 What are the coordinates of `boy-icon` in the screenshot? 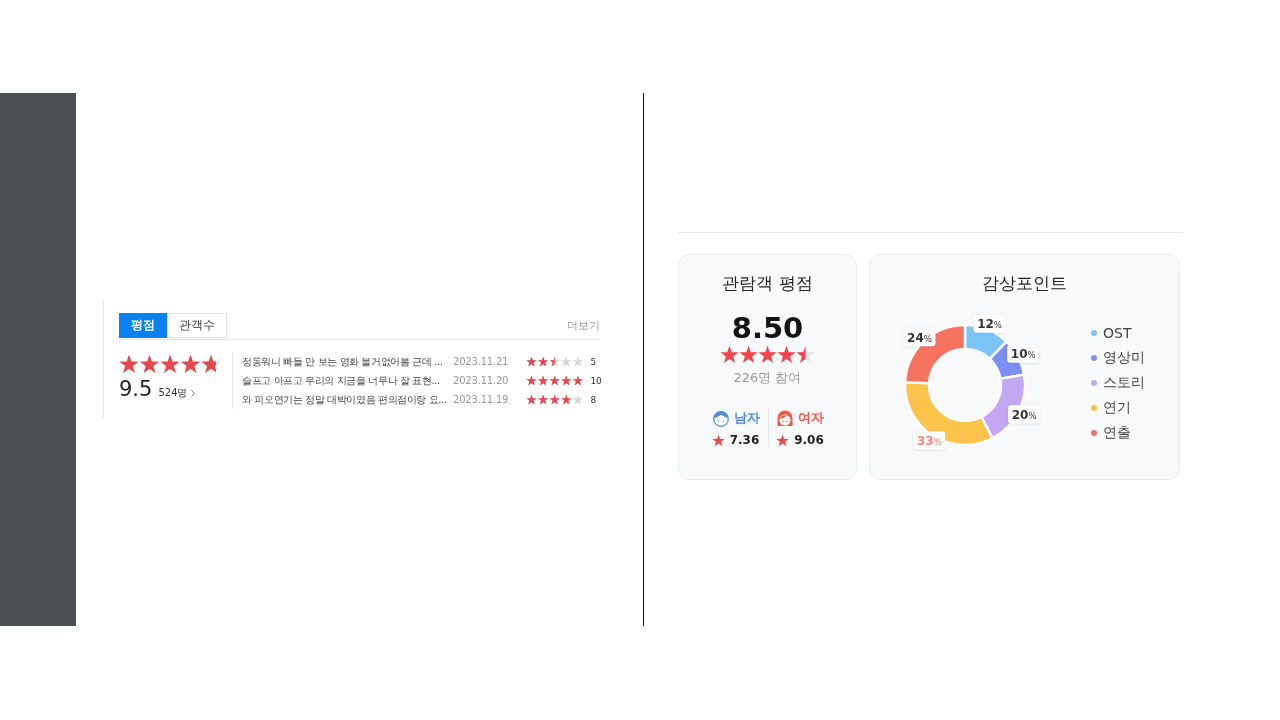 It's located at (720, 418).